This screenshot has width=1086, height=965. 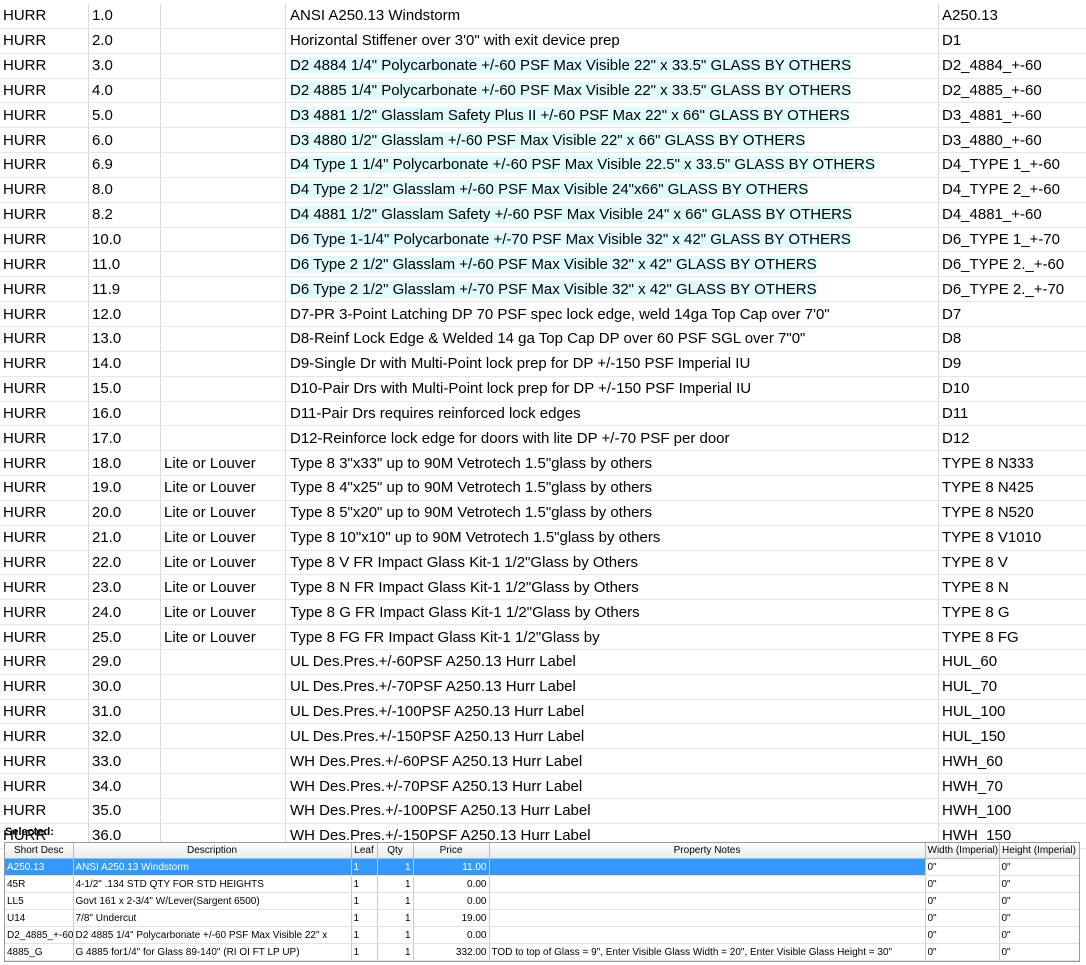 I want to click on option-seq-cell: 1.0, so click(x=124, y=16).